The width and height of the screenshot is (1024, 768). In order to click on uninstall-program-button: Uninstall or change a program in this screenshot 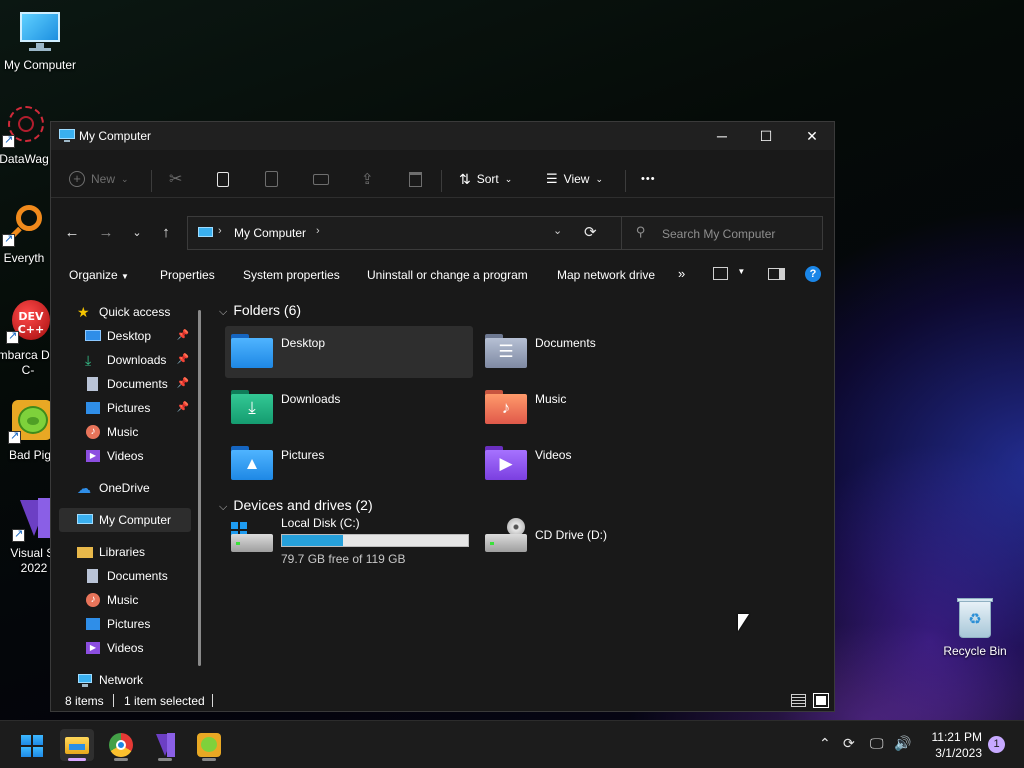, I will do `click(447, 275)`.